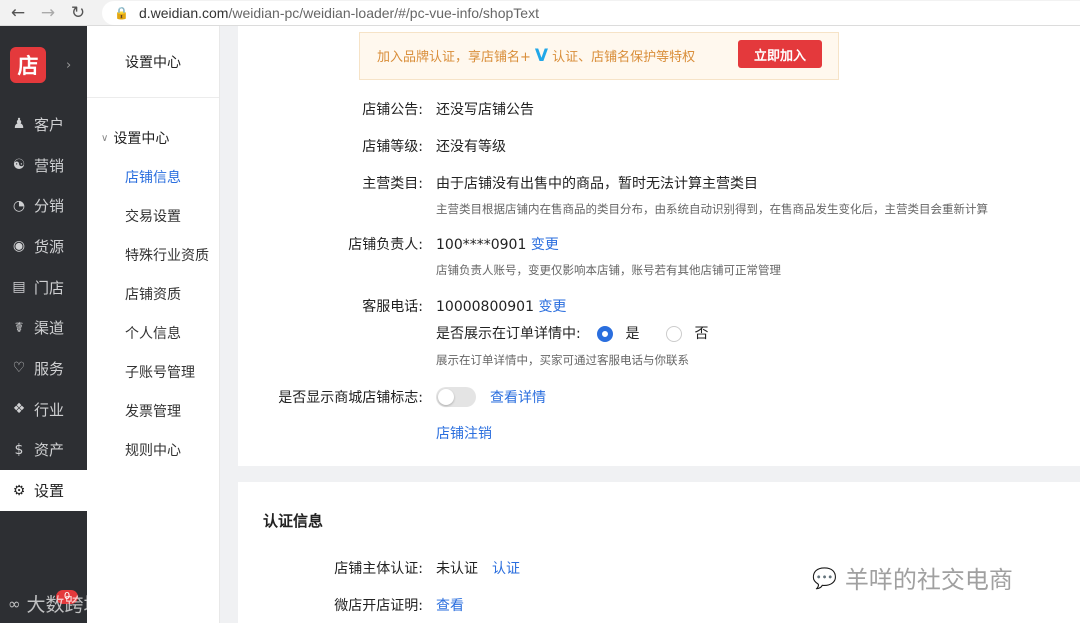 The height and width of the screenshot is (623, 1080). I want to click on owner-hint: 店铺负责人账号，变更仅影响本店铺，账号若有其他店铺可正常管理, so click(608, 270).